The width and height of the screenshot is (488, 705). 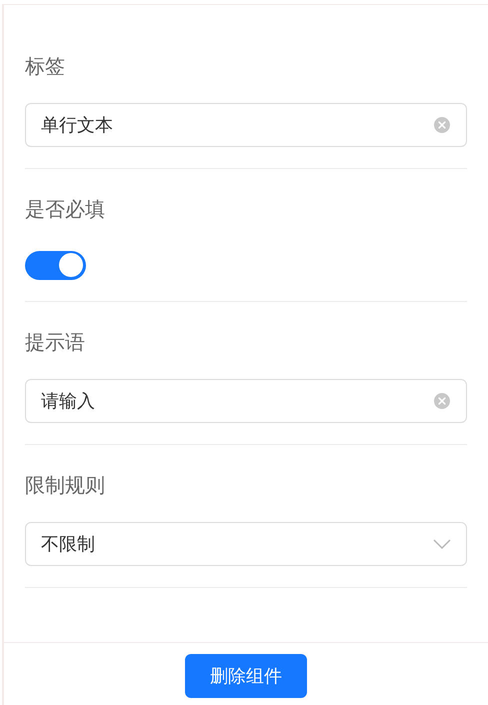 I want to click on field-label: 限制规则, so click(x=65, y=485).